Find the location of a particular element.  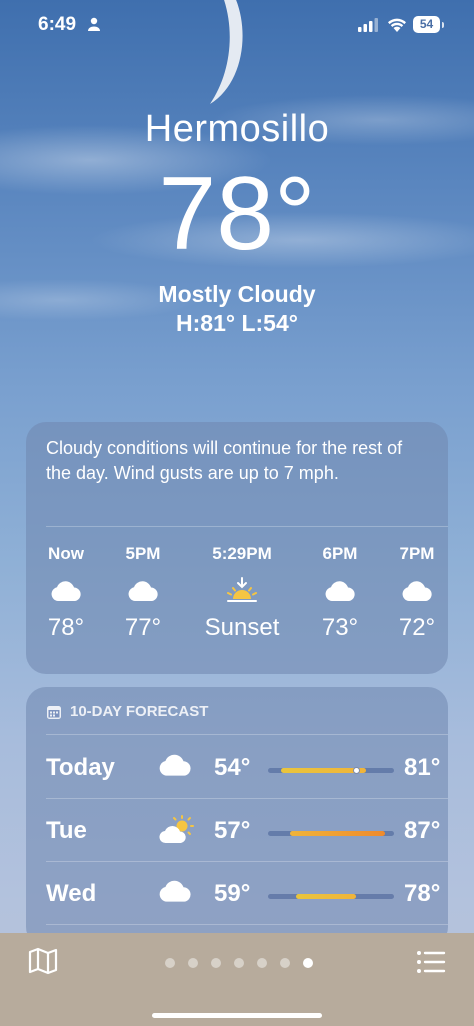

forecast-header: 10-DAY FORECAST is located at coordinates (127, 711).